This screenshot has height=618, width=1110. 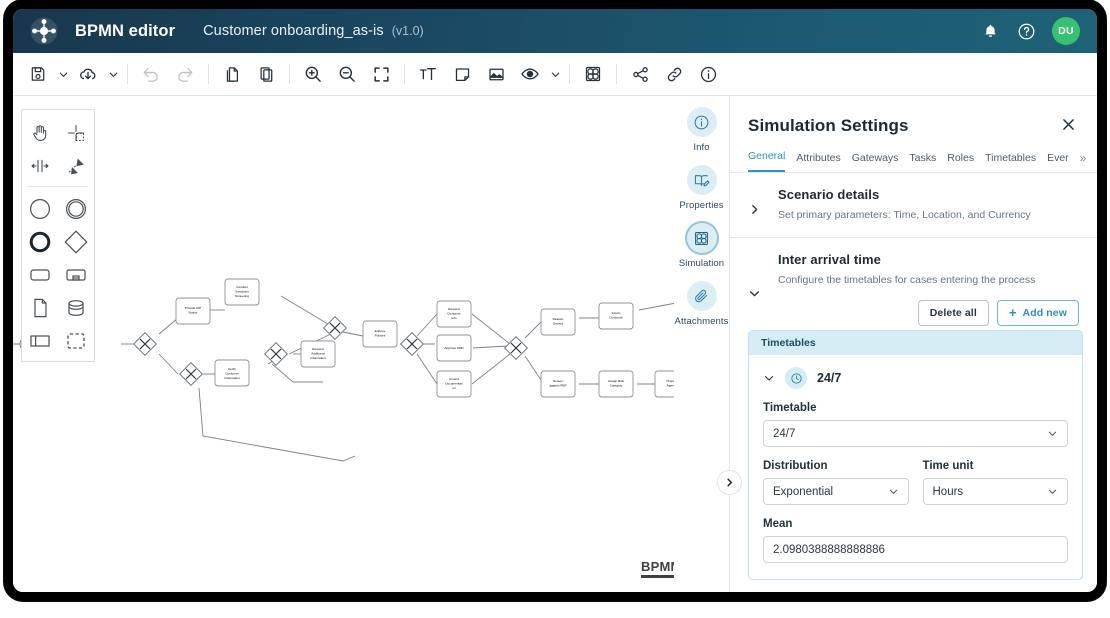 What do you see at coordinates (729, 482) in the screenshot?
I see `panel-collapse-handle` at bounding box center [729, 482].